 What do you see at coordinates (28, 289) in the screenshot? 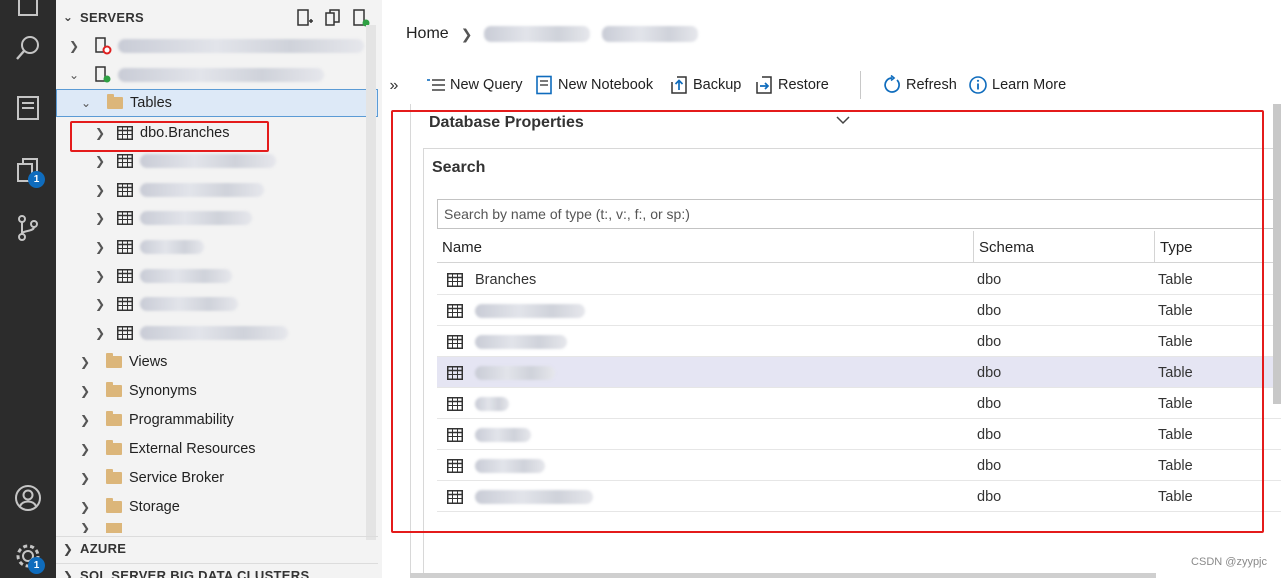
I see `activity-bar: 1 1` at bounding box center [28, 289].